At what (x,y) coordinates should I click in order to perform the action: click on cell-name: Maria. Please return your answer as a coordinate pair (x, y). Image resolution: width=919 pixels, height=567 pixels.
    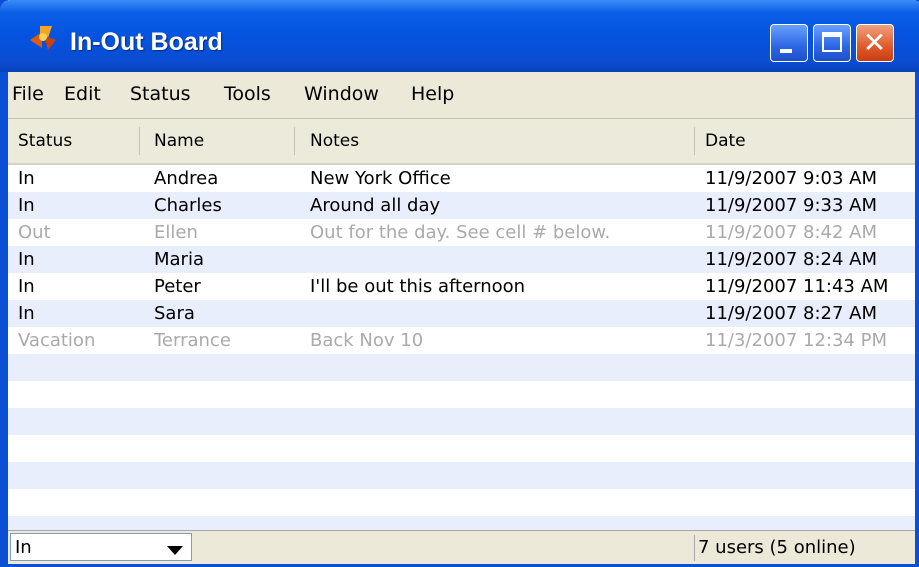
    Looking at the image, I should click on (179, 259).